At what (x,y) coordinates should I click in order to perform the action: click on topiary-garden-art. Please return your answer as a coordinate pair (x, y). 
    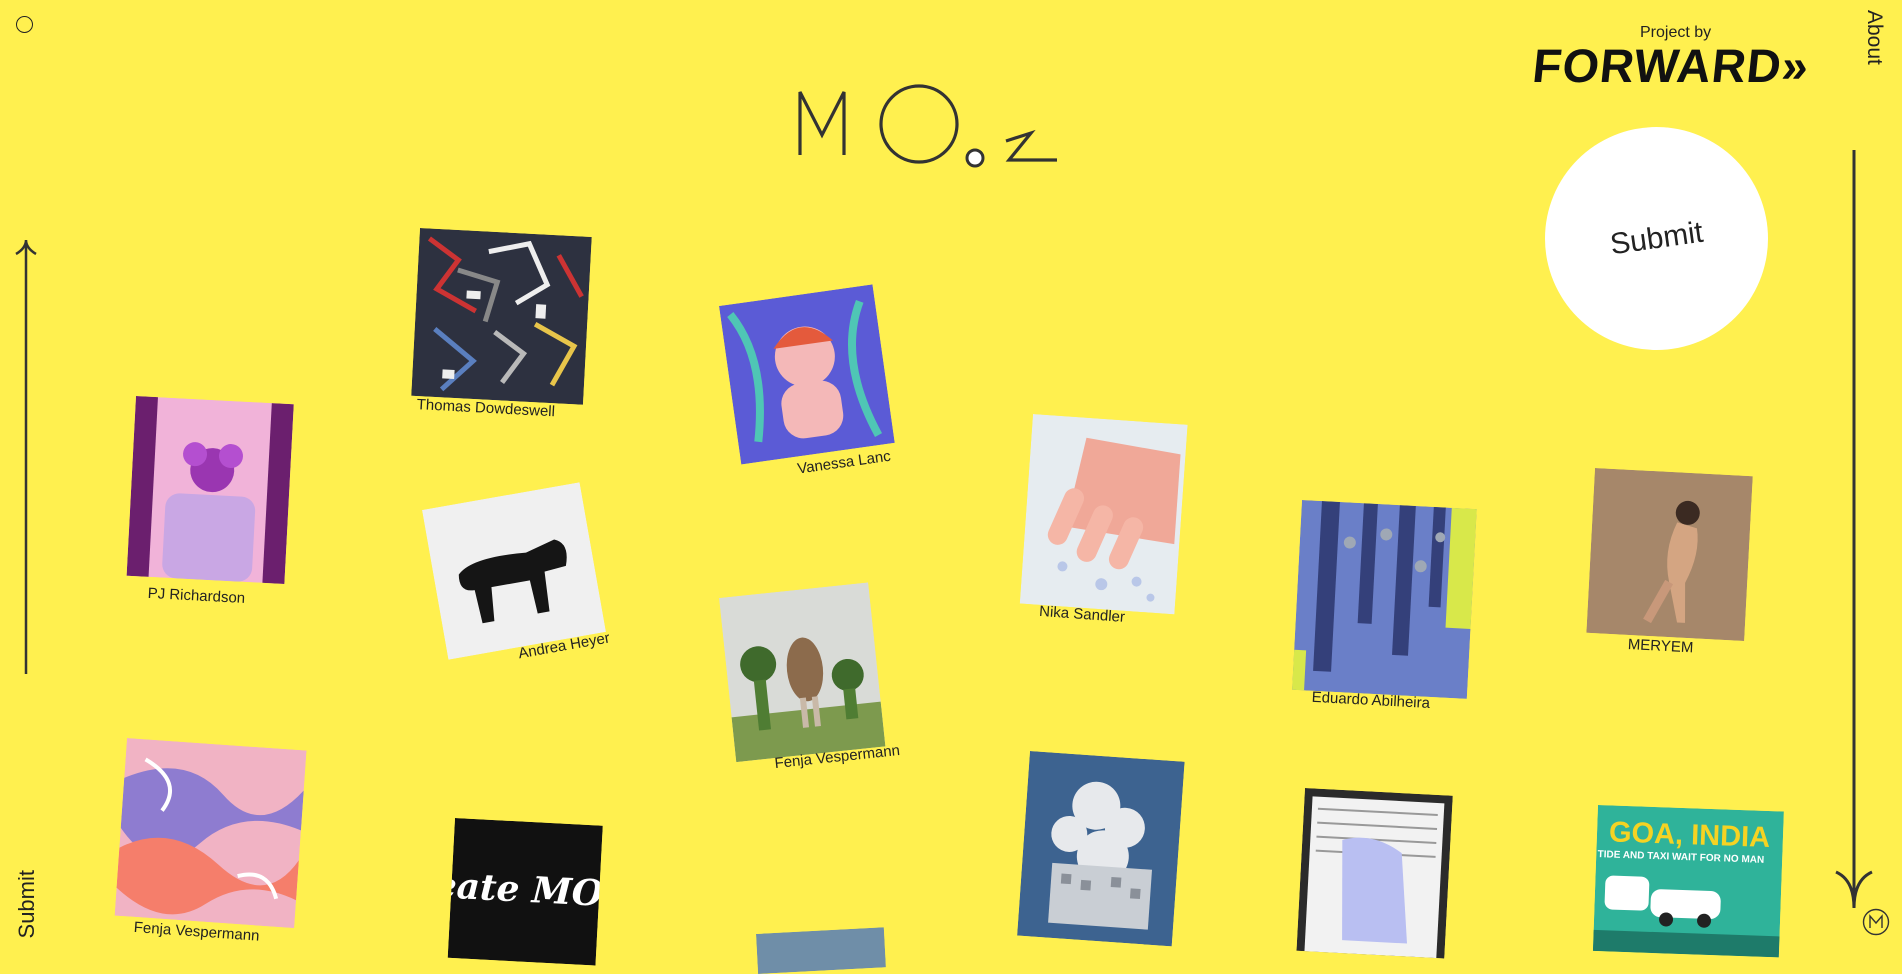
    Looking at the image, I should click on (802, 672).